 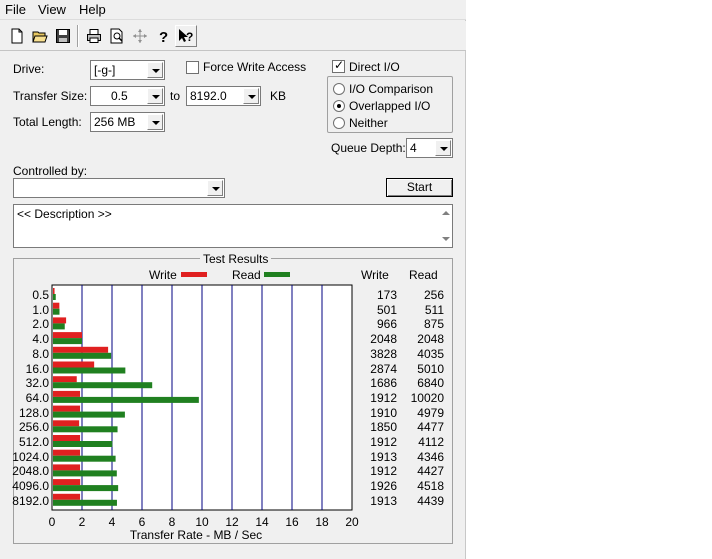 What do you see at coordinates (127, 70) in the screenshot?
I see `drive-select: [-g-]` at bounding box center [127, 70].